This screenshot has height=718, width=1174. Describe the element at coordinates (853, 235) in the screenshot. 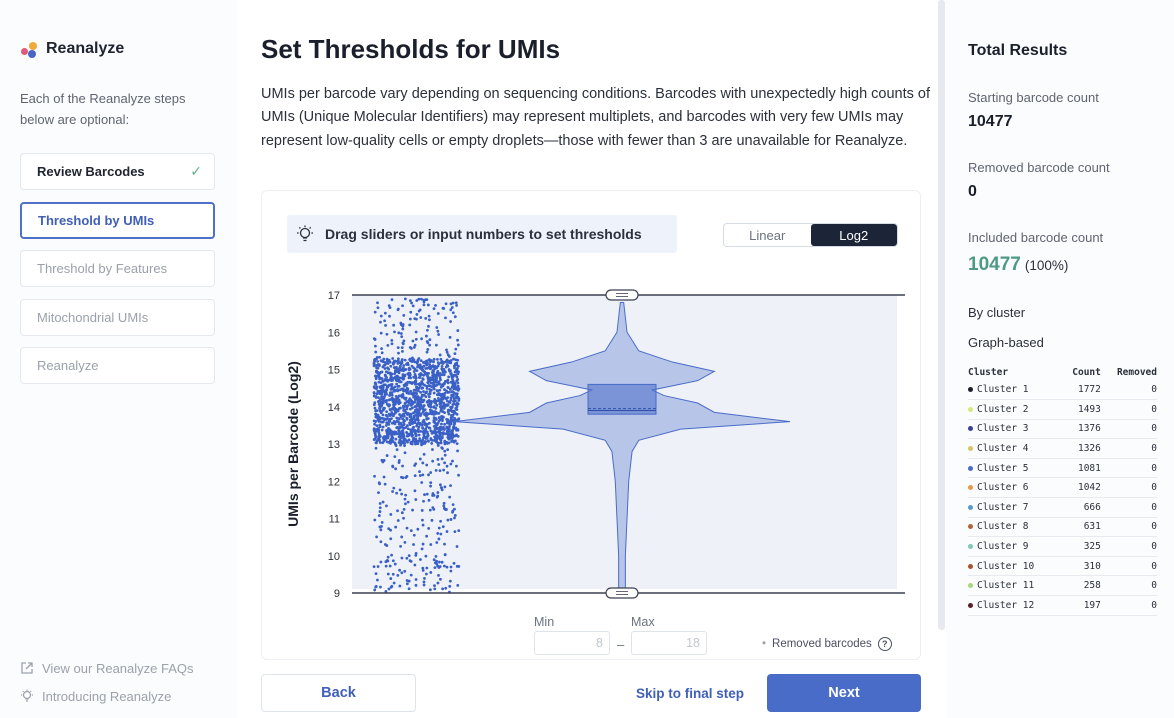

I see `log2-scale-button: Log2` at that location.